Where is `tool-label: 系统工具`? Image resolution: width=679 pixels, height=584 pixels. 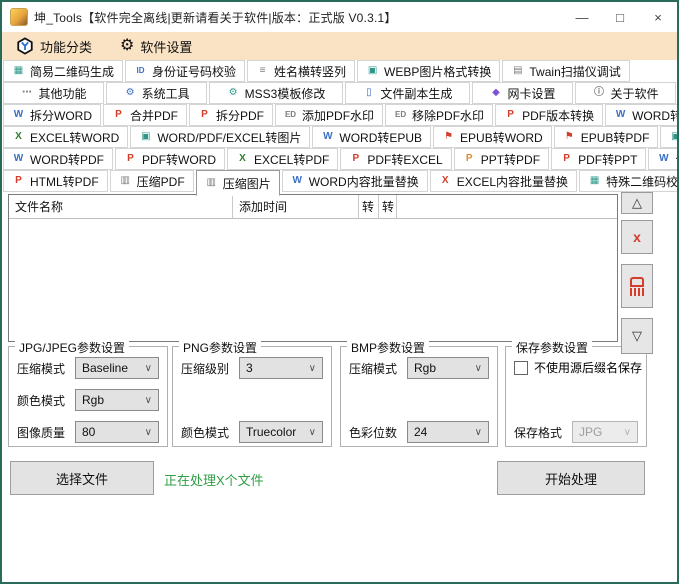 tool-label: 系统工具 is located at coordinates (165, 93).